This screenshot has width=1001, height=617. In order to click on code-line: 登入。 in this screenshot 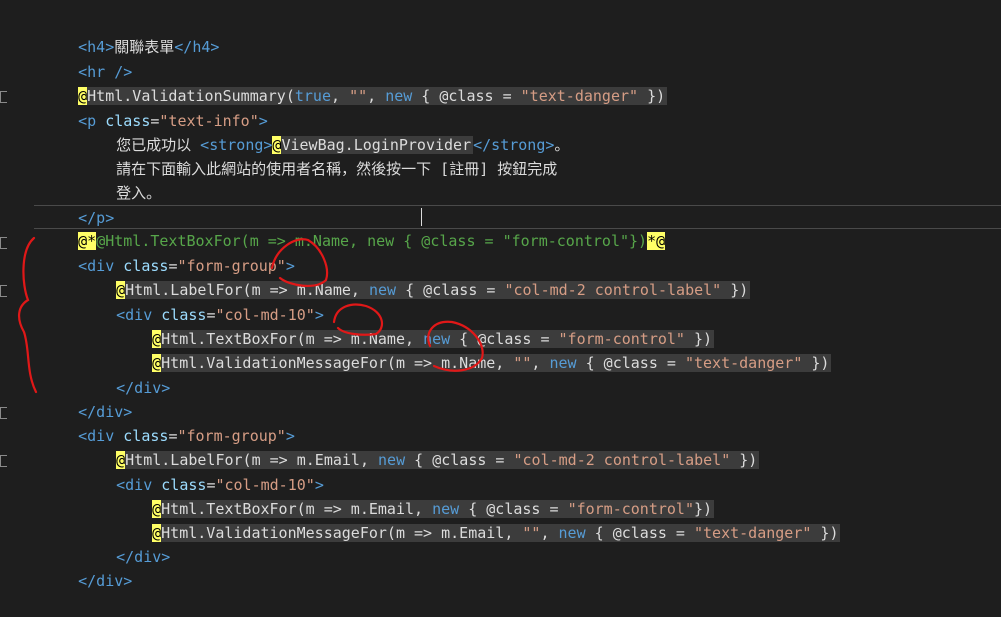, I will do `click(120, 179)`.